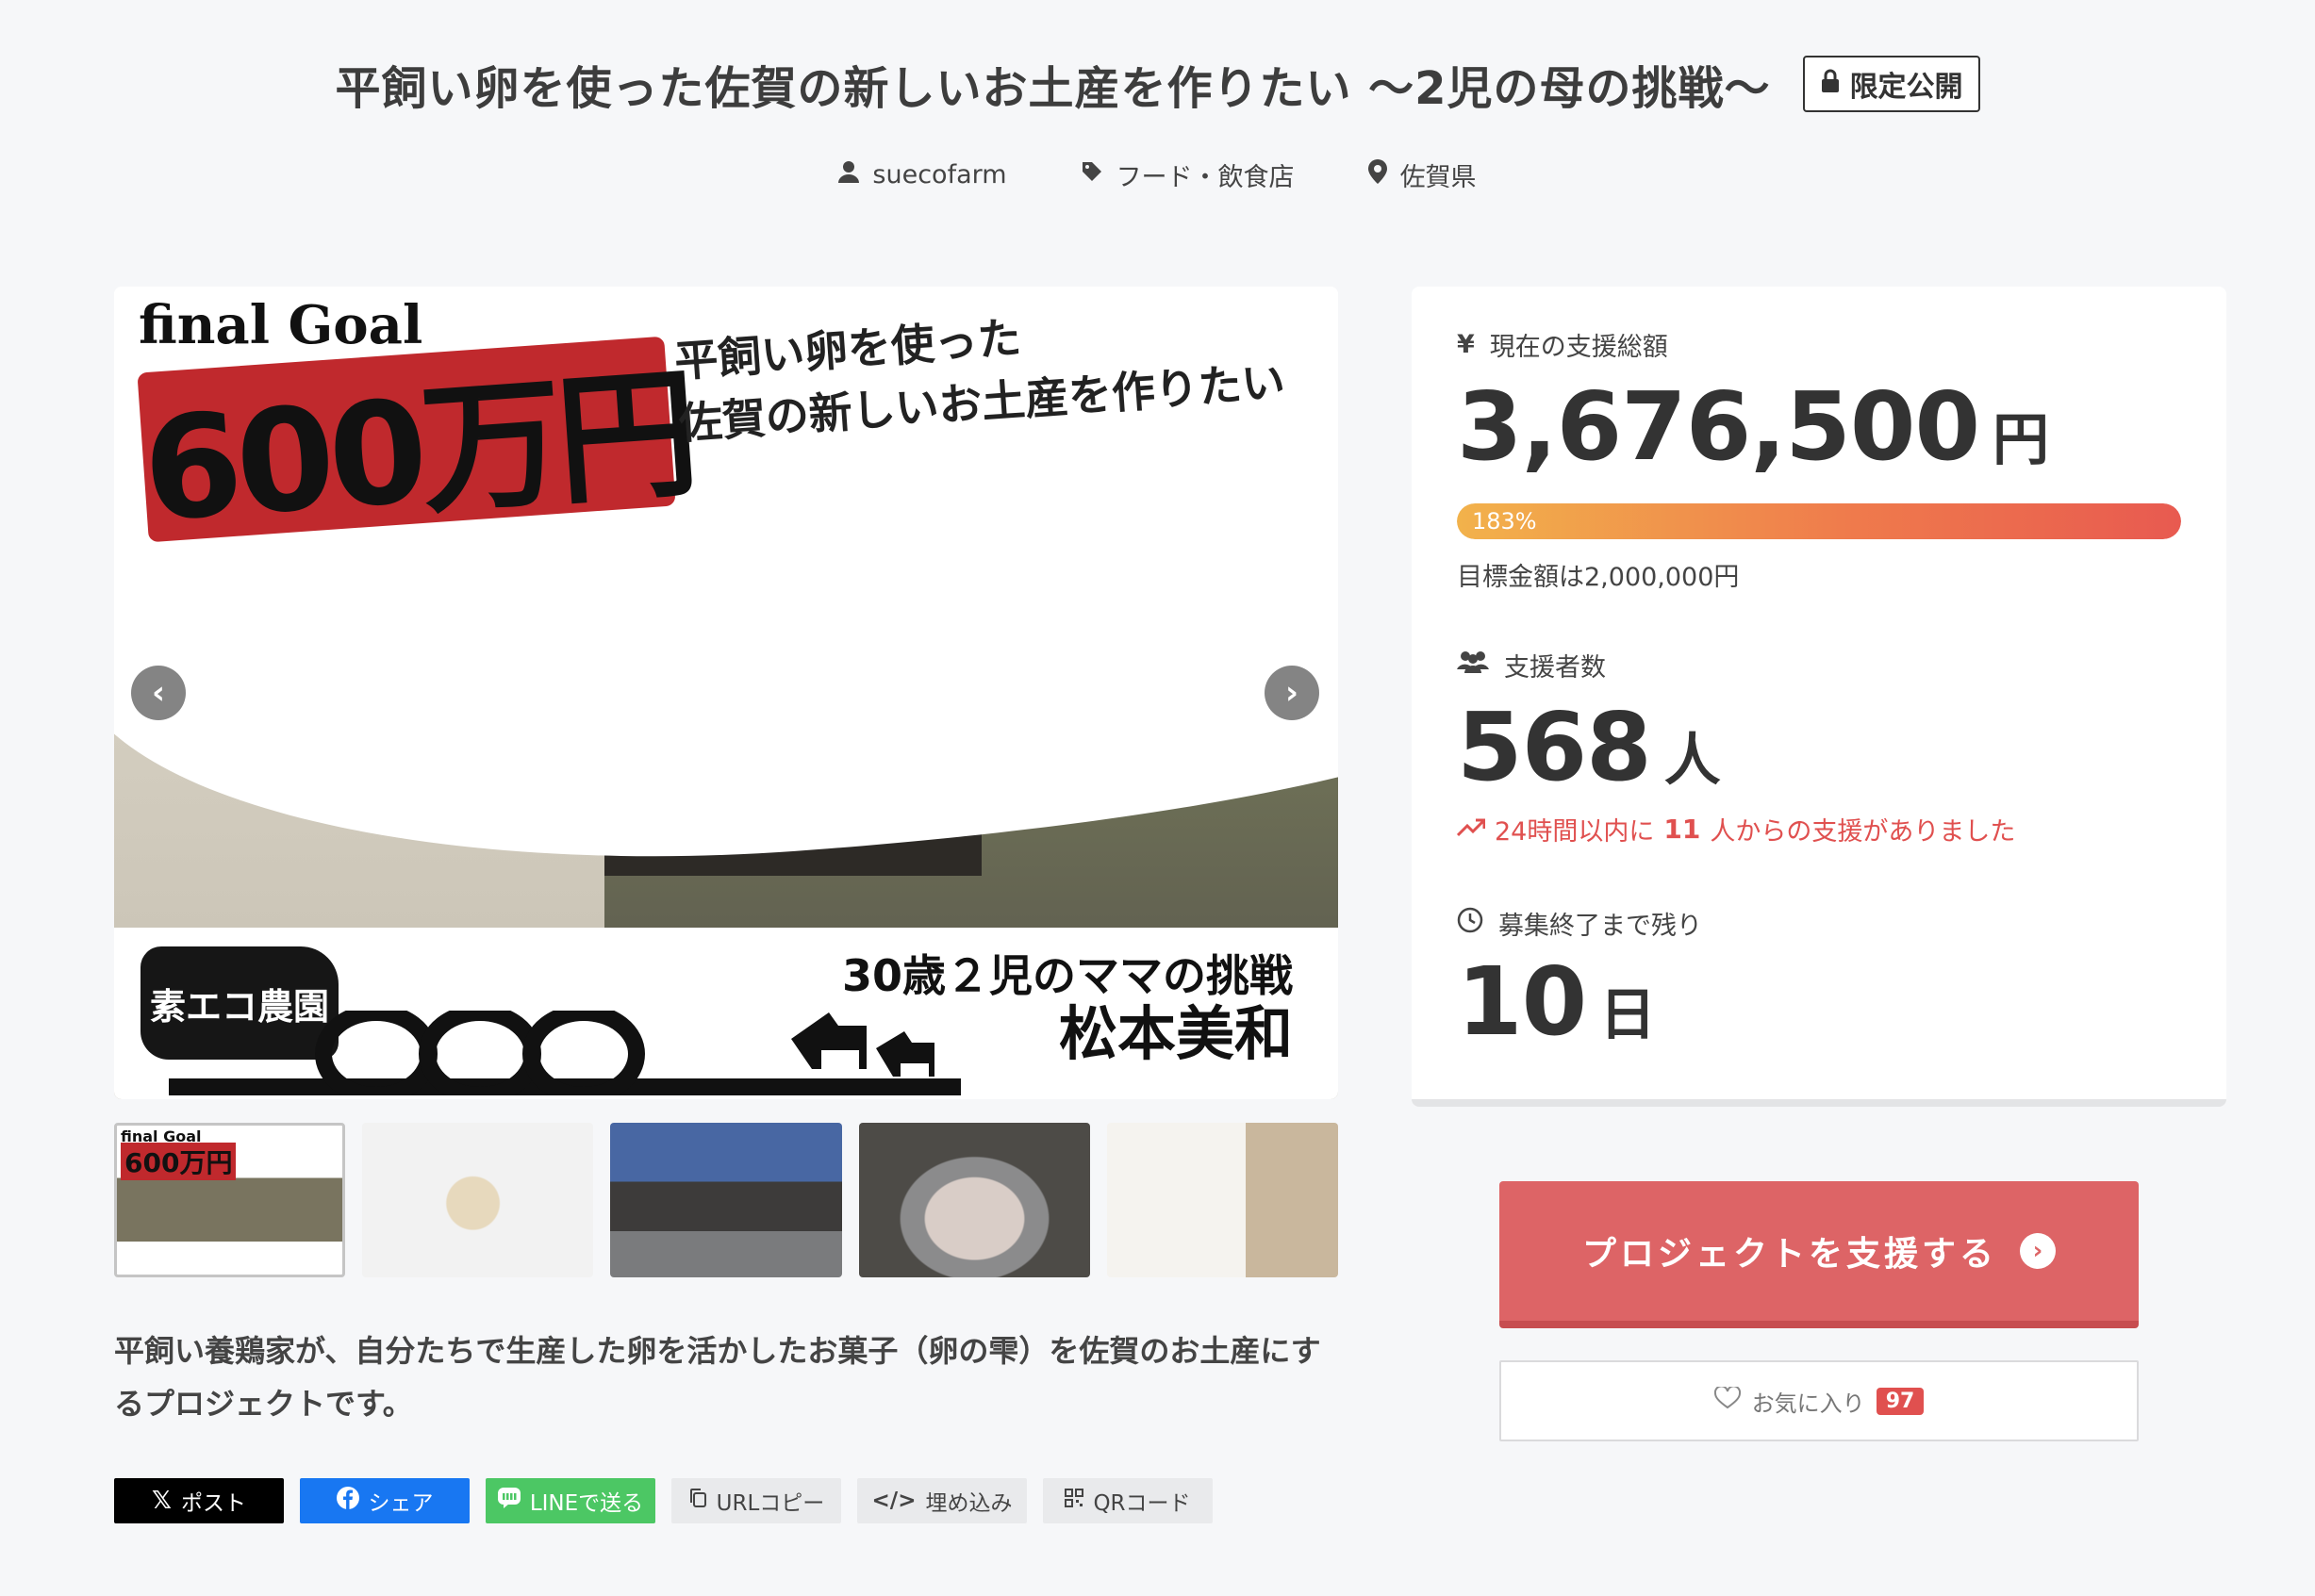 Image resolution: width=2315 pixels, height=1596 pixels. I want to click on goal-amount-note: 目標金額は2,000,000円, so click(1598, 577).